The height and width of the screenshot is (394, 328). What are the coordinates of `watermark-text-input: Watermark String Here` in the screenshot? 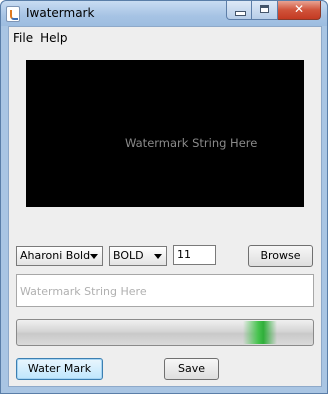 It's located at (165, 290).